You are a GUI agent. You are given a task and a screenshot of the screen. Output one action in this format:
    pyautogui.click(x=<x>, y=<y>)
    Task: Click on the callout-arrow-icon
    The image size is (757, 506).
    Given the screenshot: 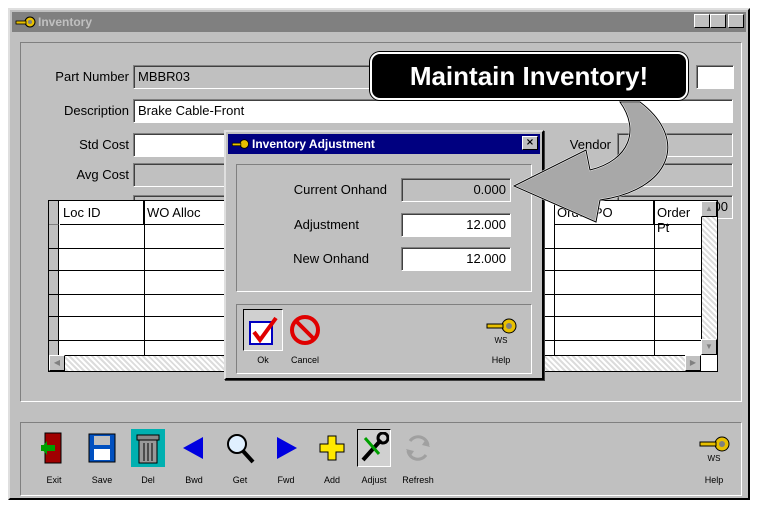 What is the action you would take?
    pyautogui.click(x=590, y=162)
    